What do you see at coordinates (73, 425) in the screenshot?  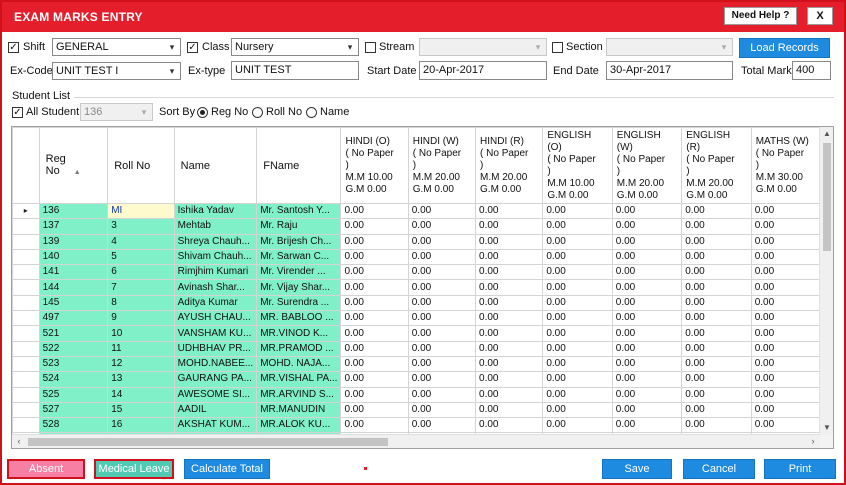 I see `cell-regno: 528` at bounding box center [73, 425].